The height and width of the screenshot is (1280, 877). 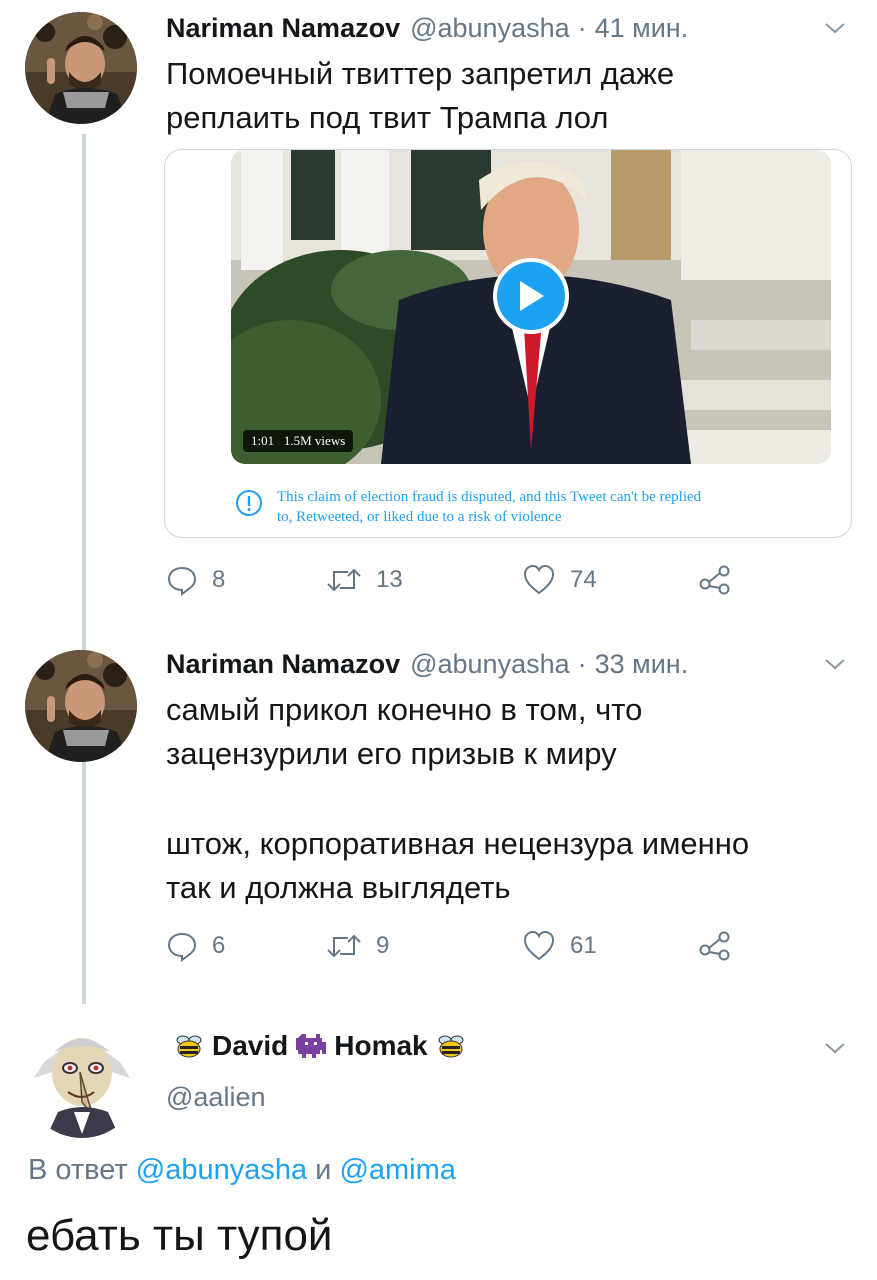 I want to click on tweet-header: Nariman Namazov @abunyasha · 33 мин., so click(x=427, y=664).